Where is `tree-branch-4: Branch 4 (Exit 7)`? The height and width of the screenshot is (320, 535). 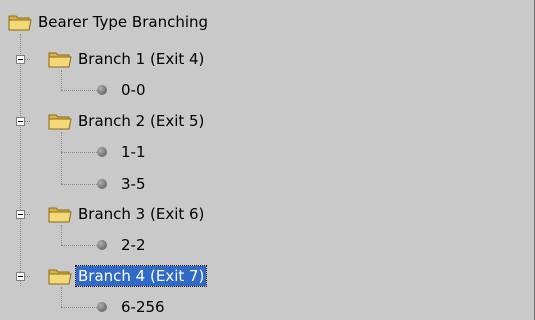 tree-branch-4: Branch 4 (Exit 7) is located at coordinates (128, 276).